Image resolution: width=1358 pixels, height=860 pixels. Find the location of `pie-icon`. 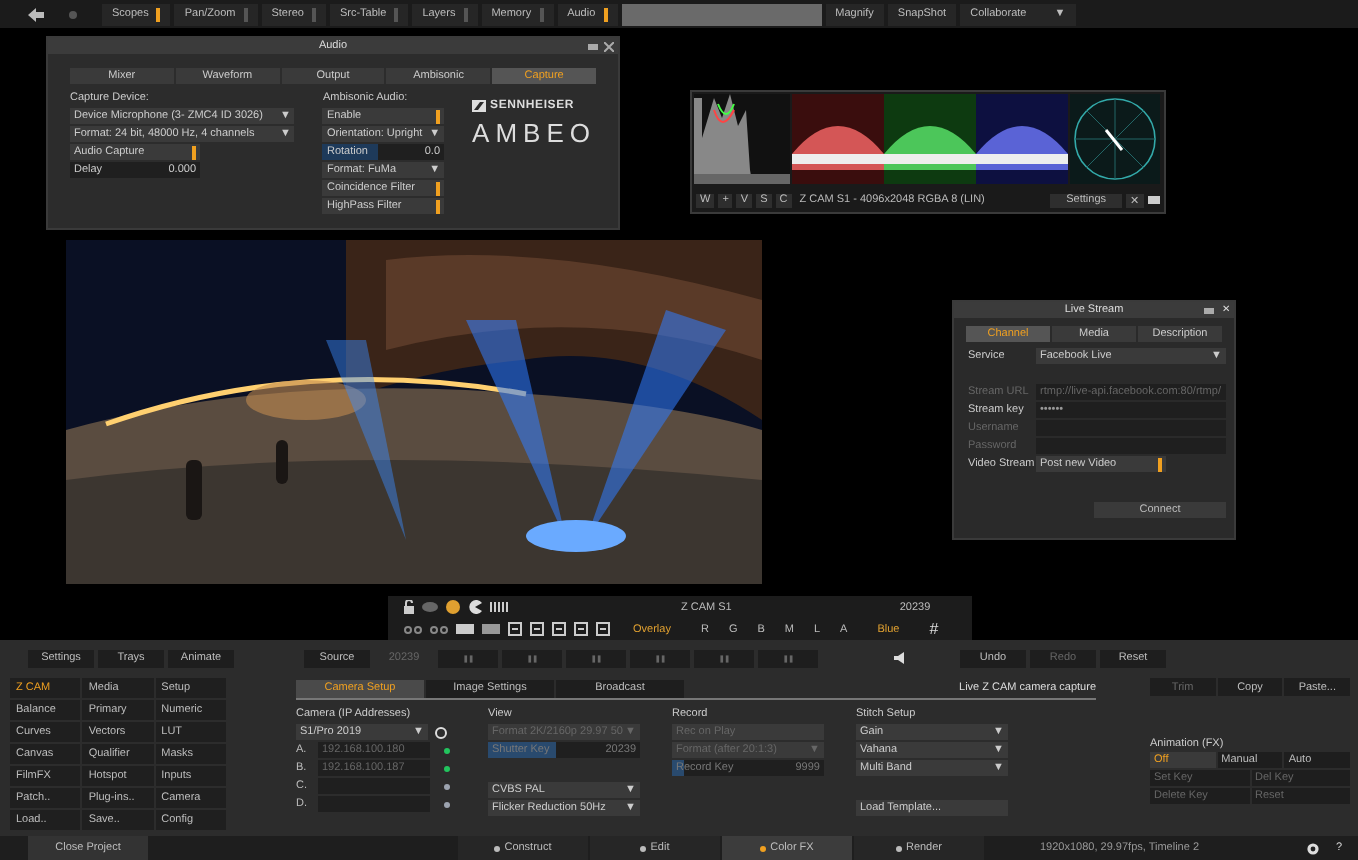

pie-icon is located at coordinates (474, 607).